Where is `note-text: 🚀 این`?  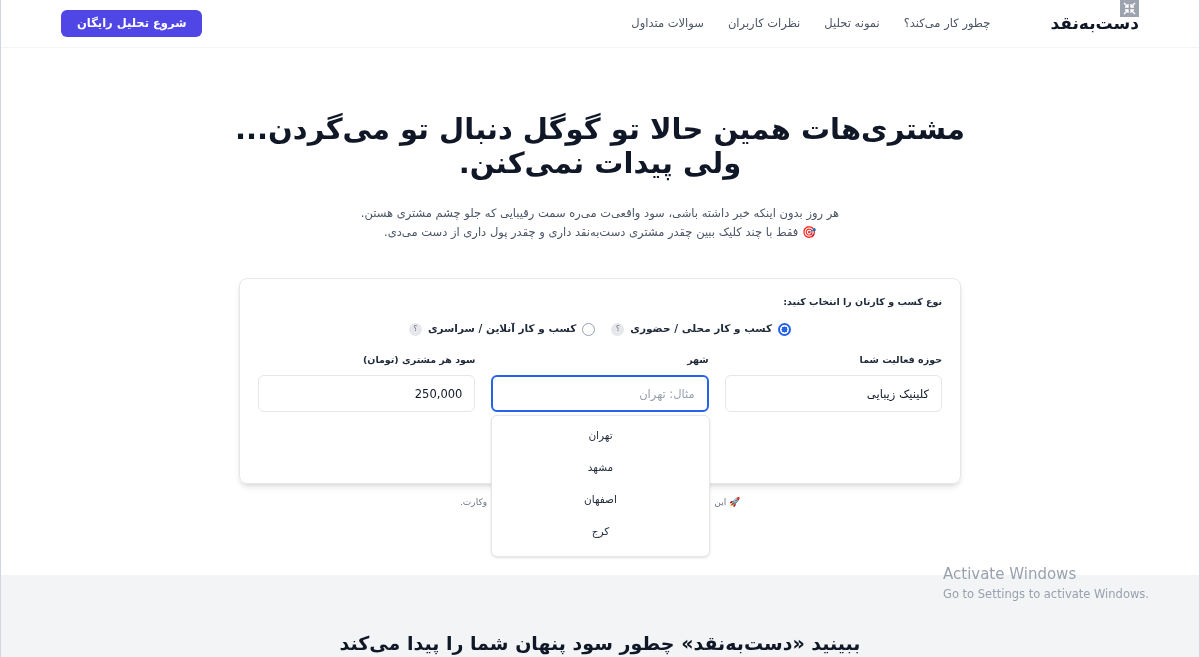 note-text: 🚀 این is located at coordinates (727, 502).